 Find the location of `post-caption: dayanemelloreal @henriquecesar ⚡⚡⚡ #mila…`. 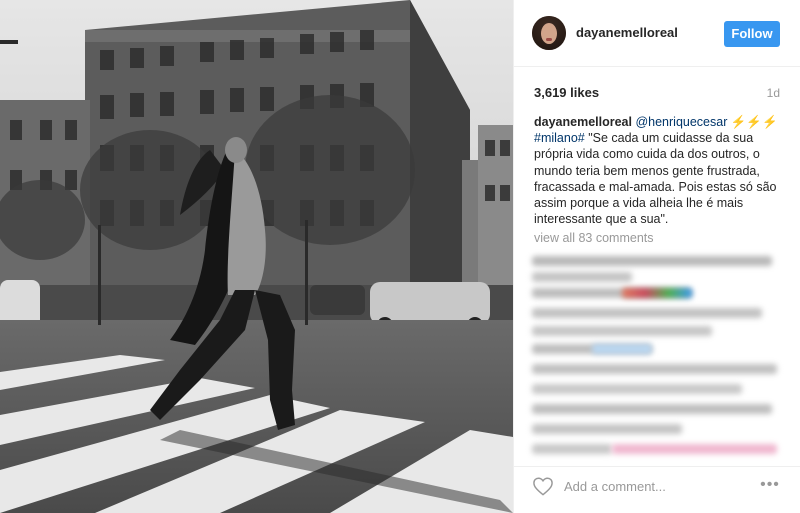

post-caption: dayanemelloreal @henriquecesar ⚡⚡⚡ #mila… is located at coordinates (660, 170).